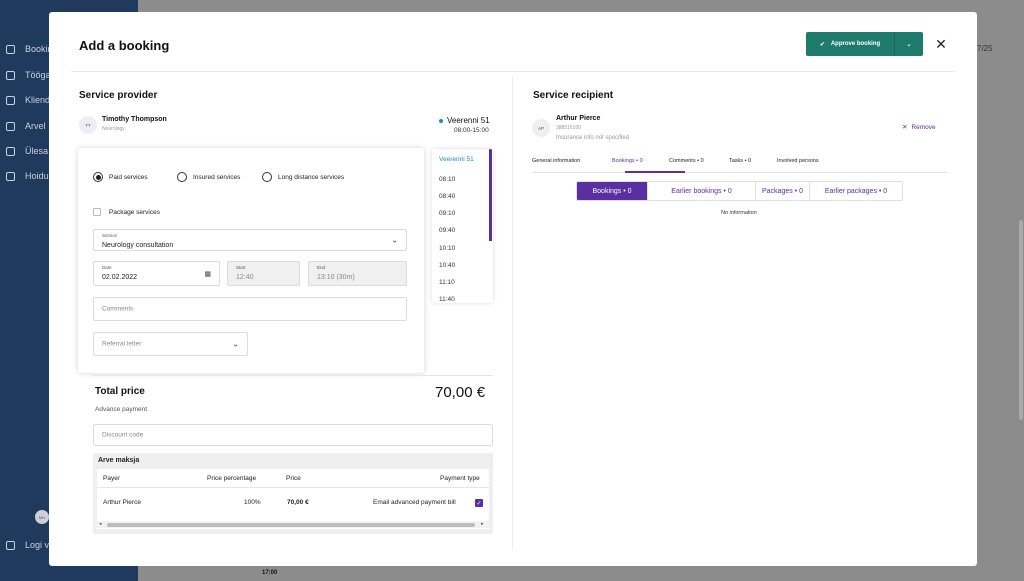 The image size is (1024, 581). What do you see at coordinates (250, 309) in the screenshot?
I see `comments-input: Comments` at bounding box center [250, 309].